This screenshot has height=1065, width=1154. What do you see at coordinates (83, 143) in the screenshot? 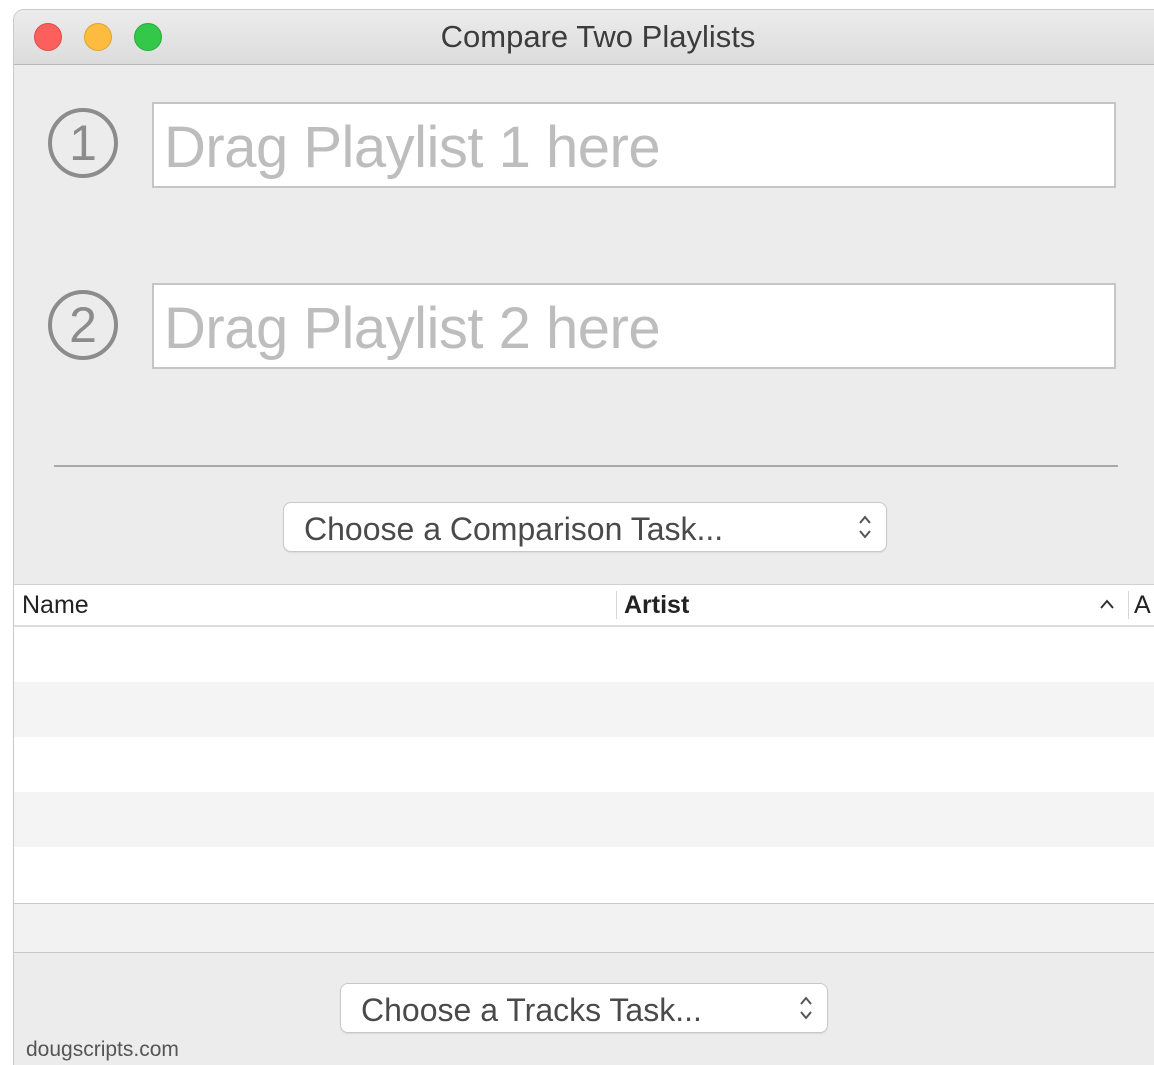
I see `playlist-1-number-icon: 1` at bounding box center [83, 143].